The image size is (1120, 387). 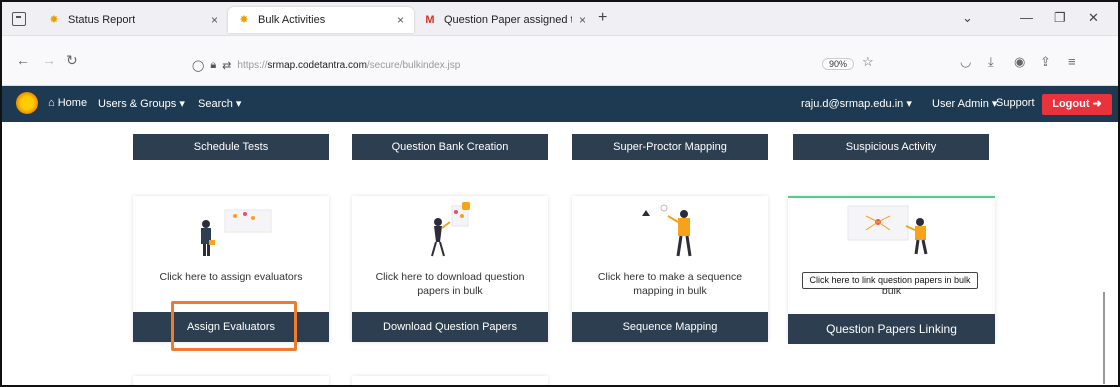 I want to click on logout-button: Logout ➜, so click(x=1077, y=104).